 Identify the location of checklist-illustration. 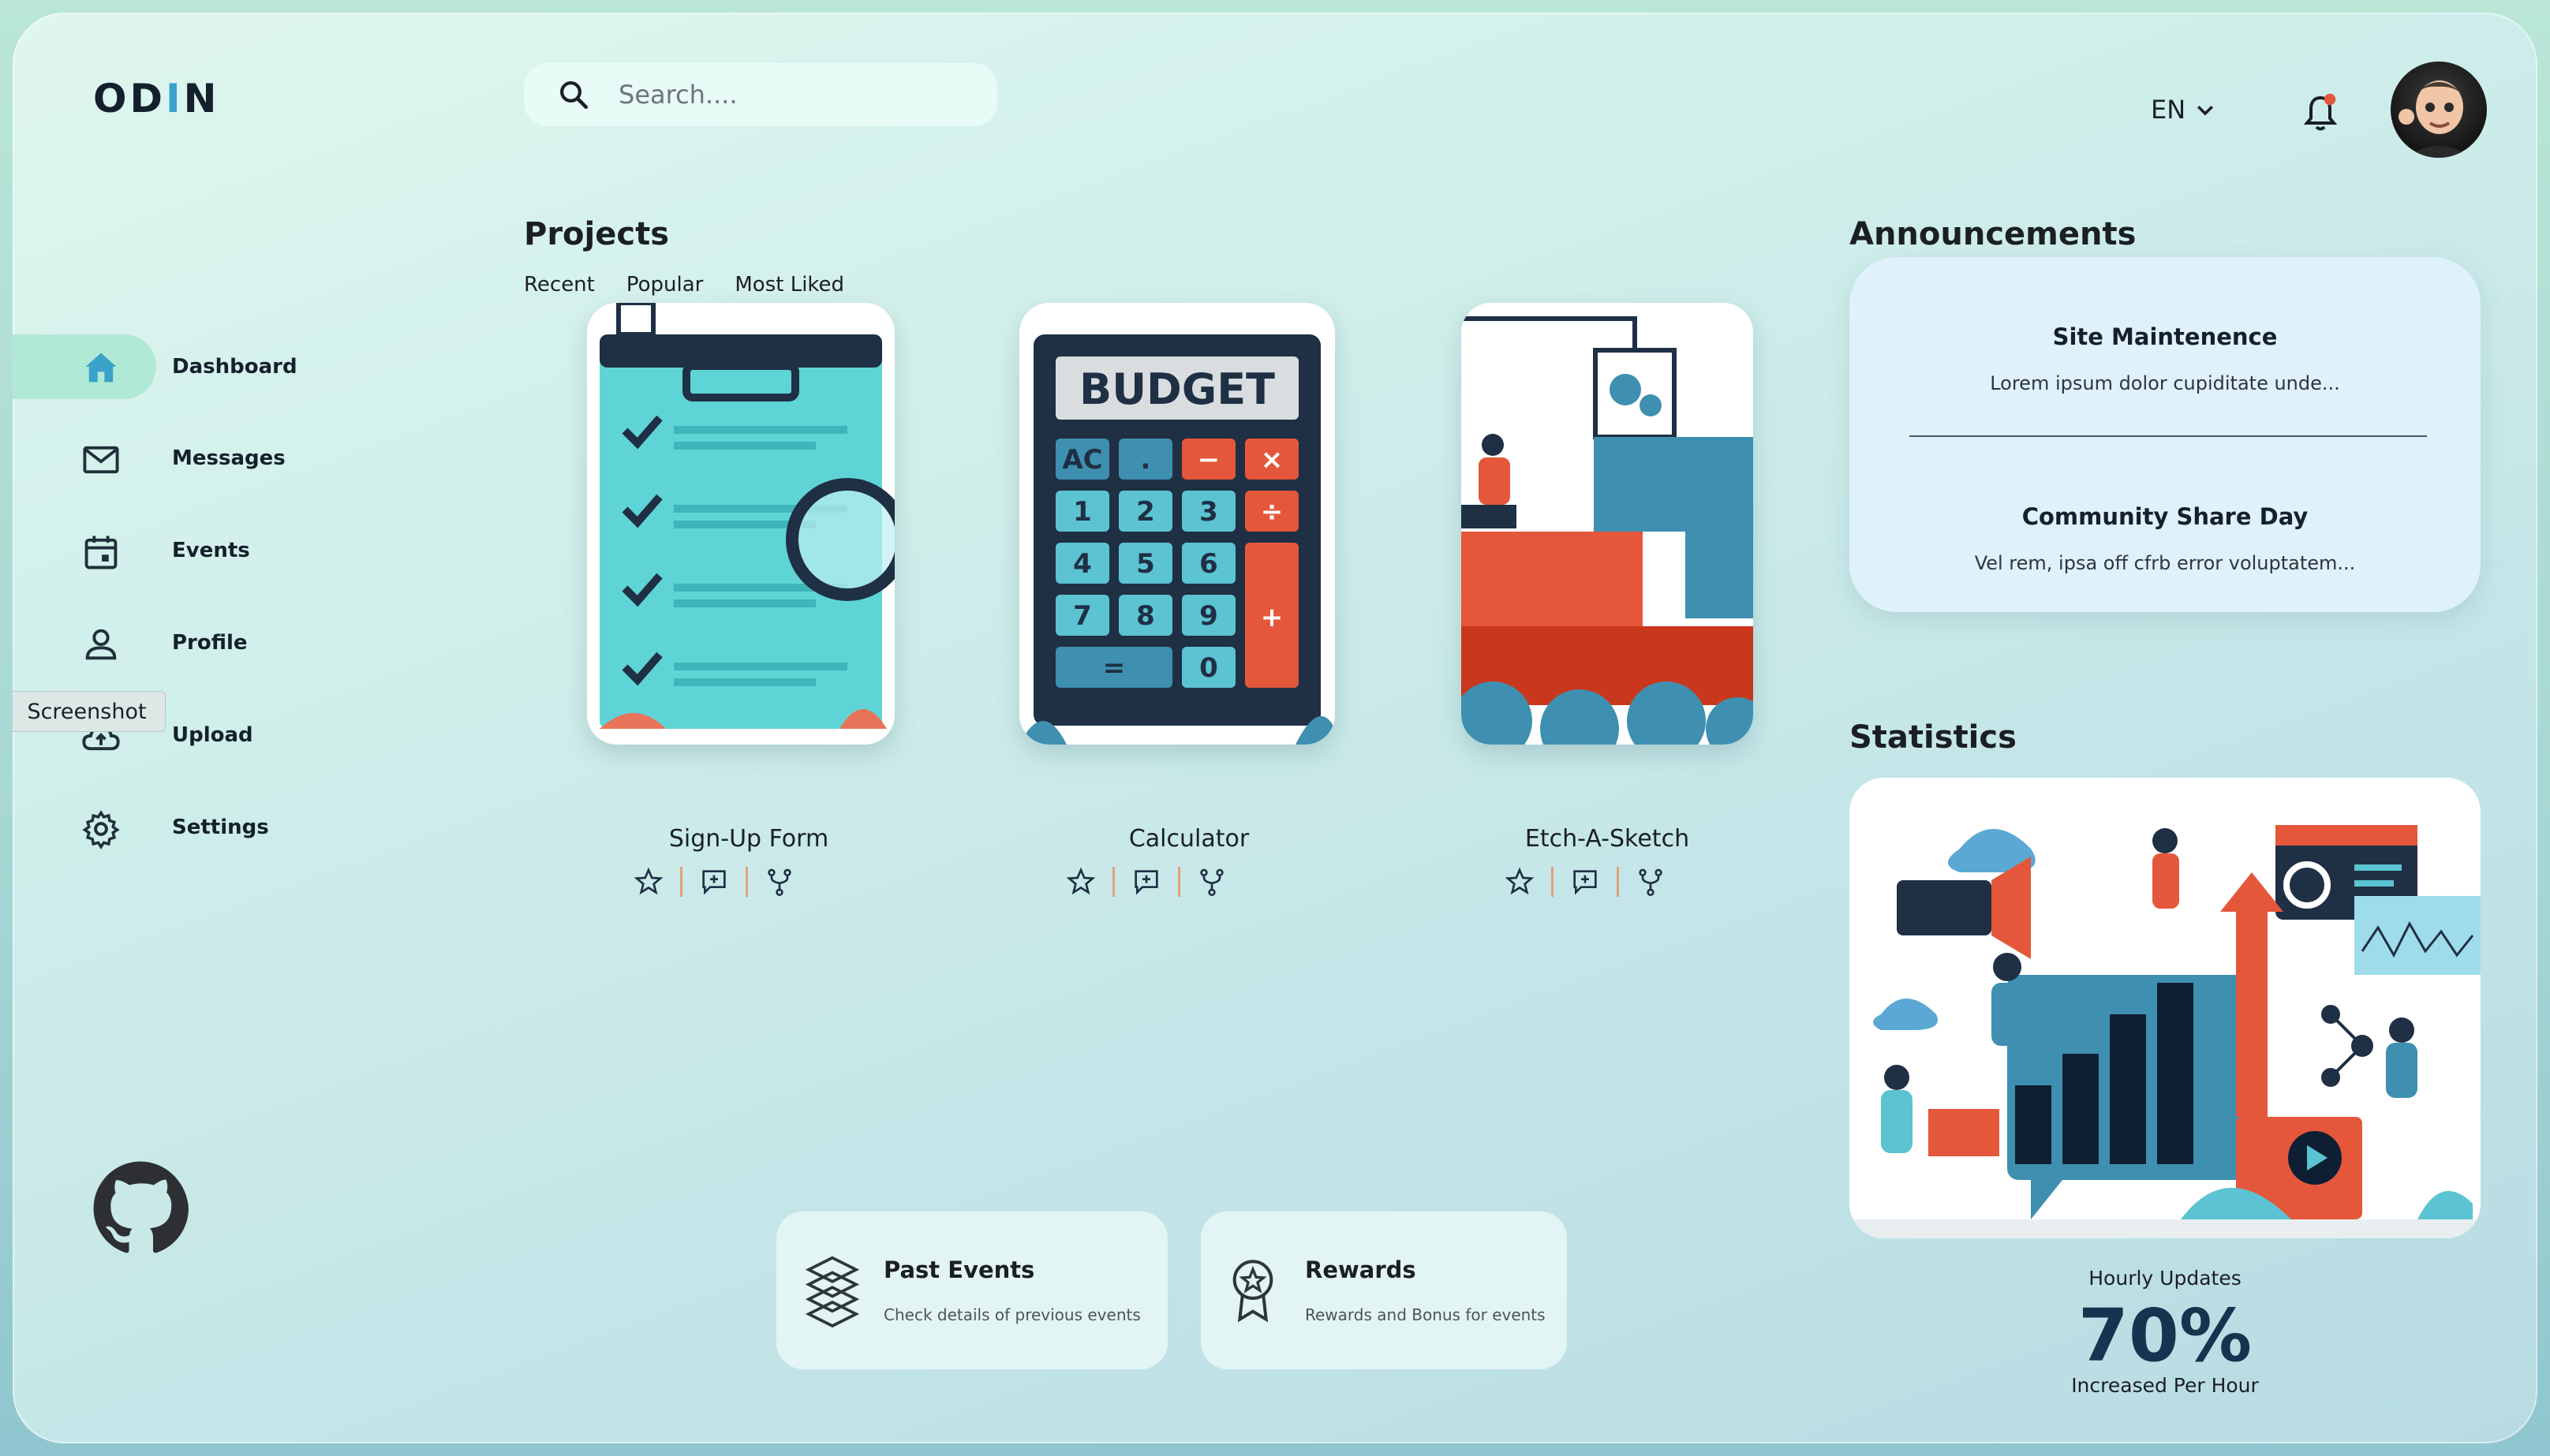
(741, 524).